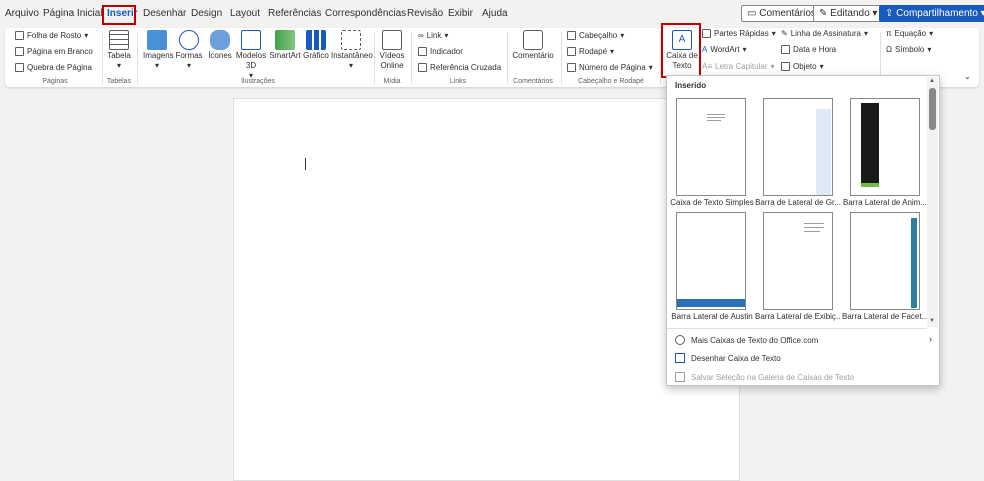  What do you see at coordinates (352, 50) in the screenshot?
I see `instantaneo-button: Instantâneo ▾` at bounding box center [352, 50].